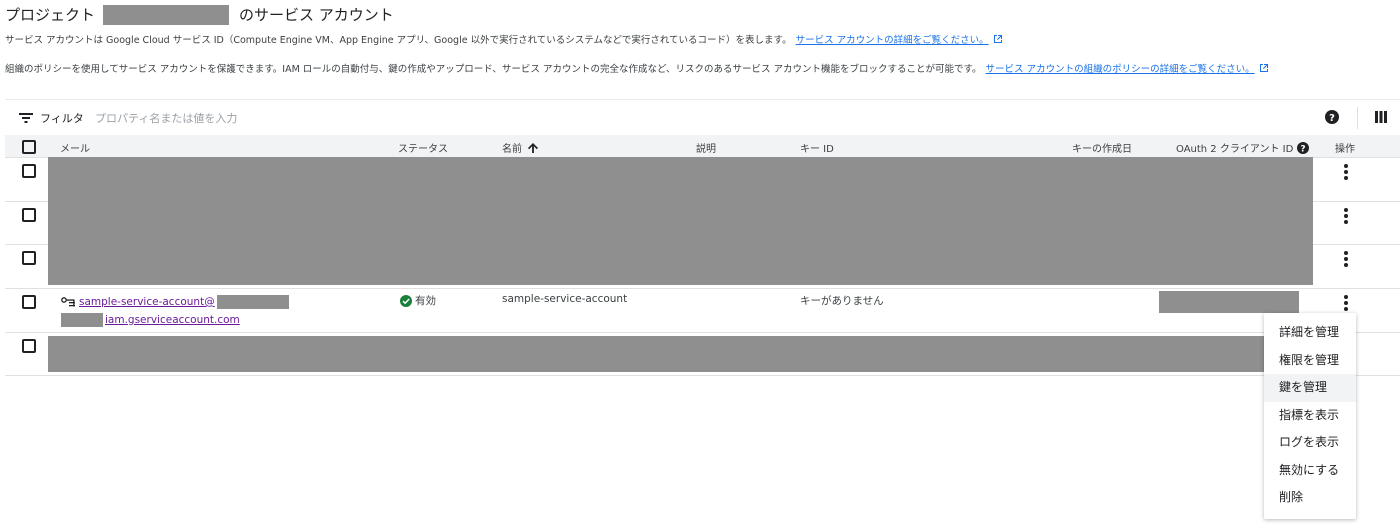 The width and height of the screenshot is (1400, 531). What do you see at coordinates (706, 147) in the screenshot?
I see `column-description: 説明` at bounding box center [706, 147].